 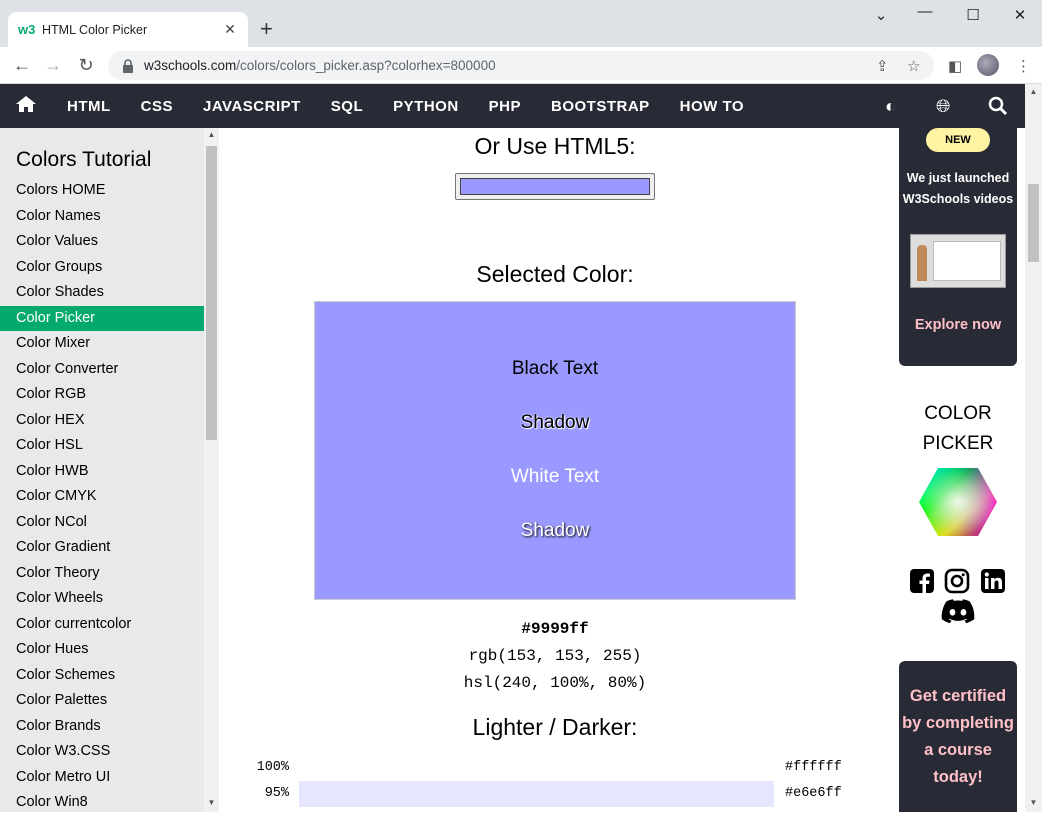 What do you see at coordinates (958, 325) in the screenshot?
I see `explore-now-link: Explore now` at bounding box center [958, 325].